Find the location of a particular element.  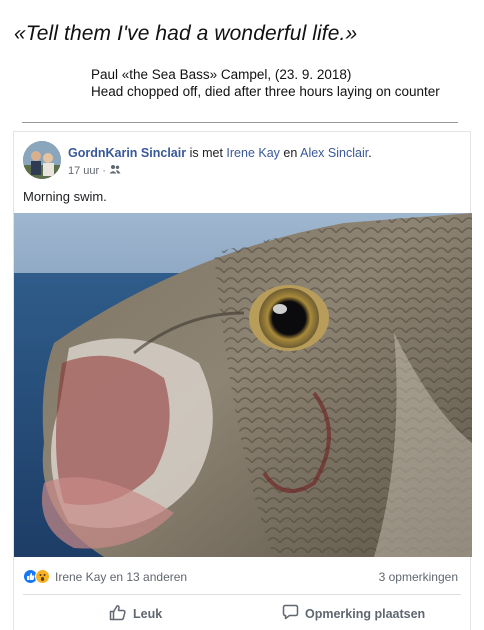

author-link: GordnKarin Sinclair is located at coordinates (127, 153).